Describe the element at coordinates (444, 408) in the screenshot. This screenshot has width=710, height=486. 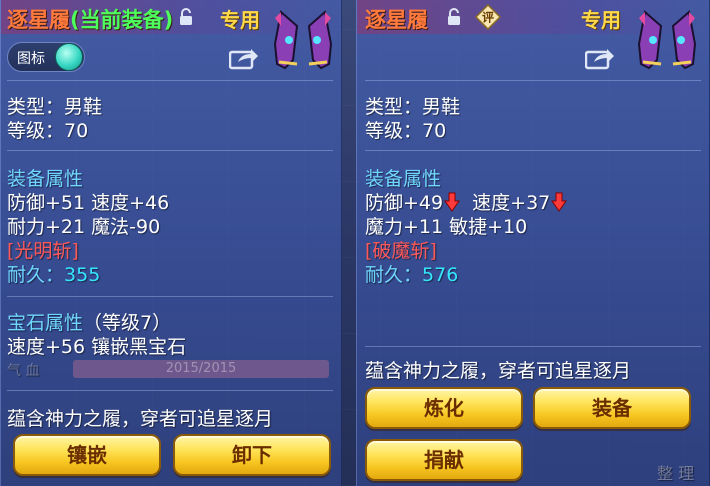
I see `refine-button: 炼化` at that location.